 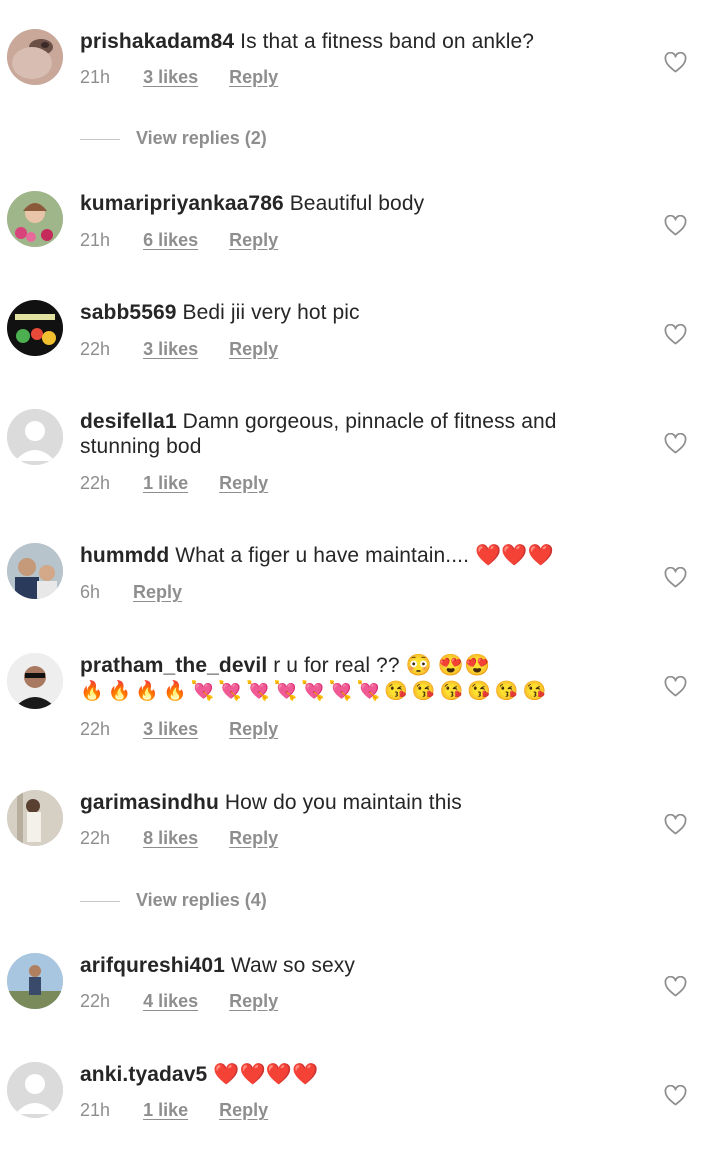 What do you see at coordinates (292, 965) in the screenshot?
I see `comment-body: Waw so sexy` at bounding box center [292, 965].